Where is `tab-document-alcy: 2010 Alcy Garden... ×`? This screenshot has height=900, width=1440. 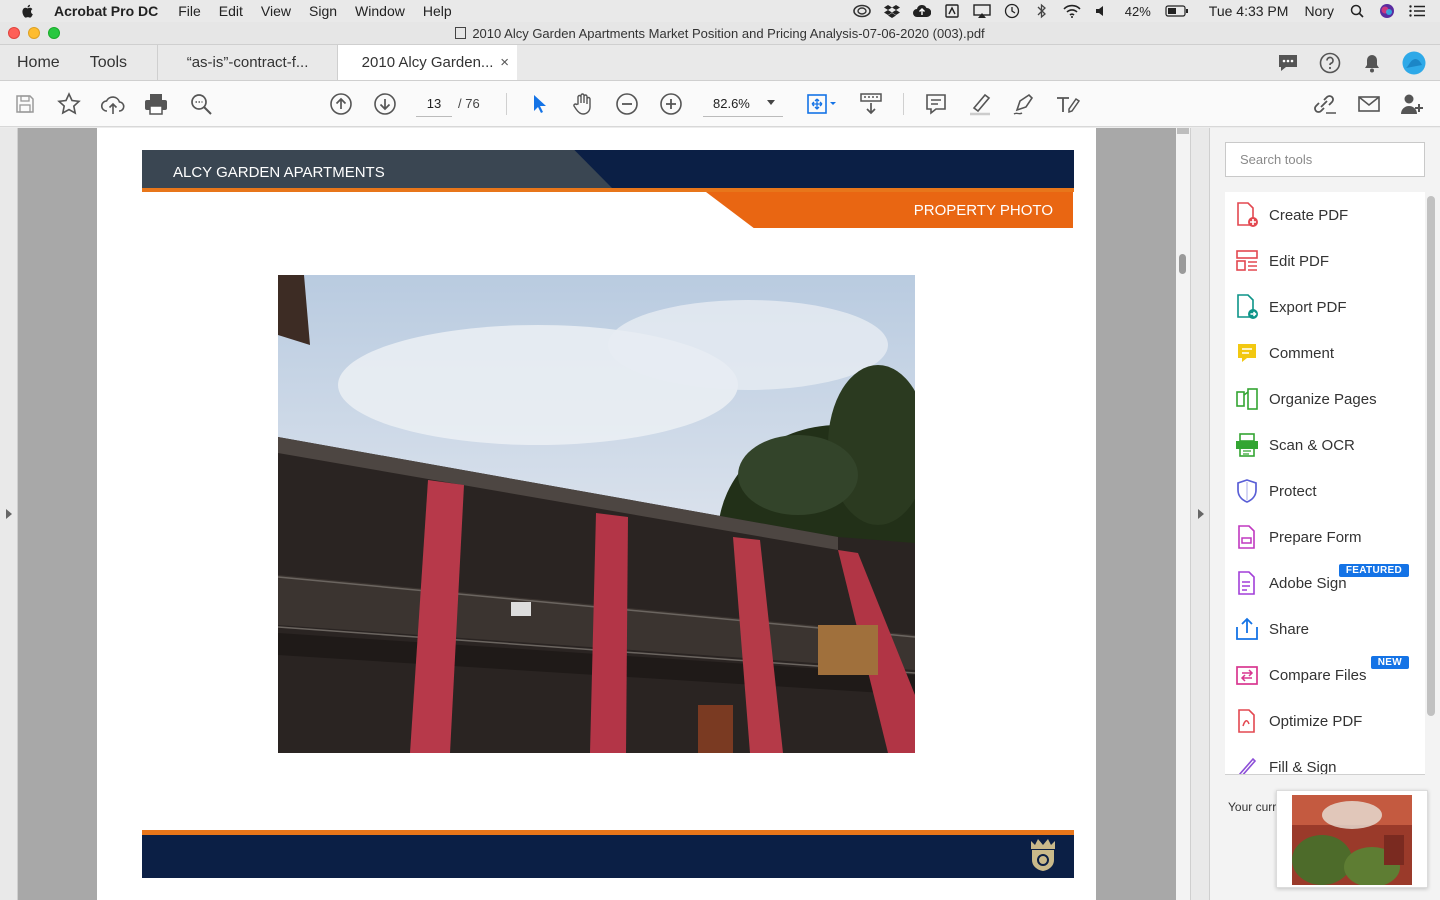 tab-document-alcy: 2010 Alcy Garden... × is located at coordinates (427, 62).